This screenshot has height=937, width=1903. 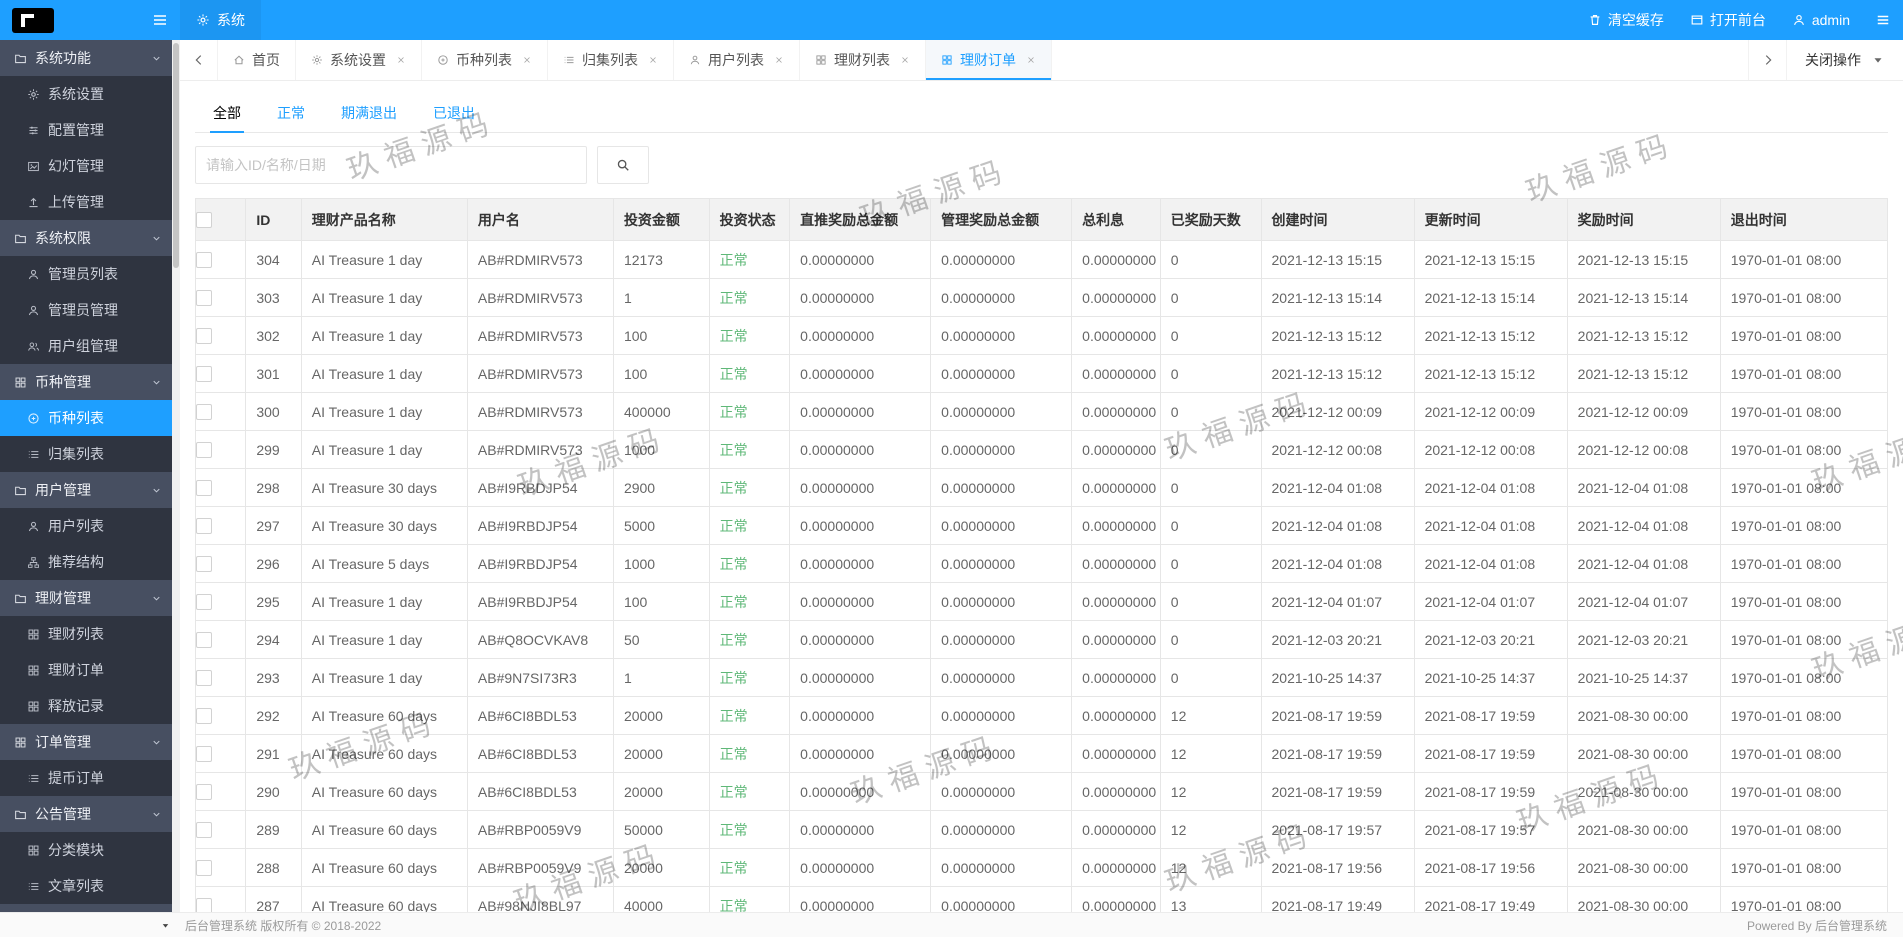 I want to click on sidebar-item: 上传管理, so click(x=86, y=202).